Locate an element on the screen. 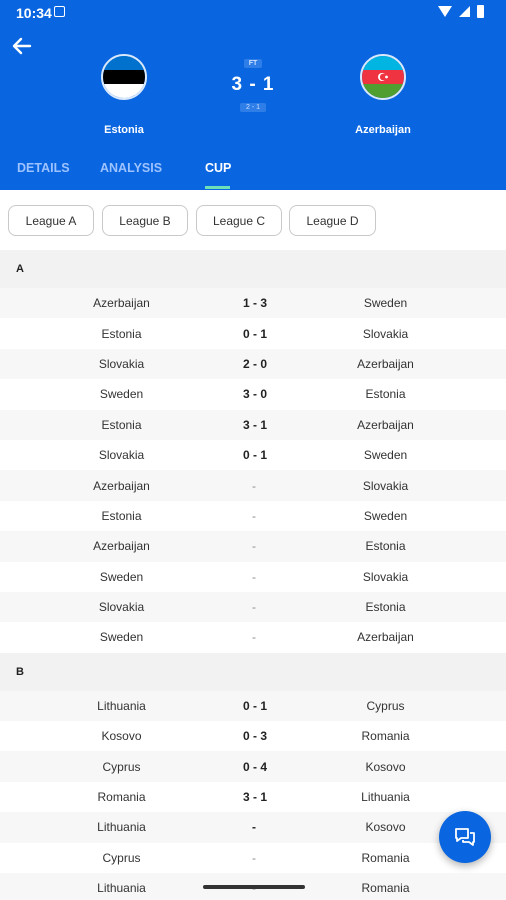 The width and height of the screenshot is (506, 900). chat-icon is located at coordinates (465, 837).